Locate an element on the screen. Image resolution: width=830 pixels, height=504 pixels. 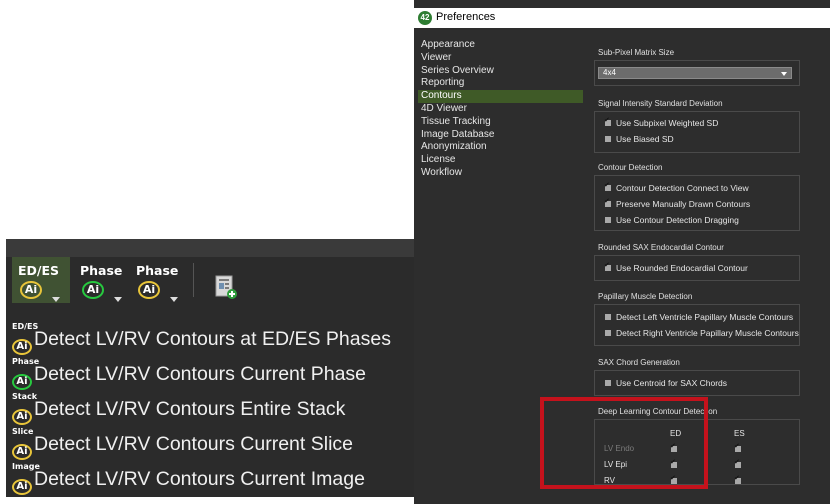
rounded-sax-group: Use Rounded Endocardial Contour is located at coordinates (697, 268).